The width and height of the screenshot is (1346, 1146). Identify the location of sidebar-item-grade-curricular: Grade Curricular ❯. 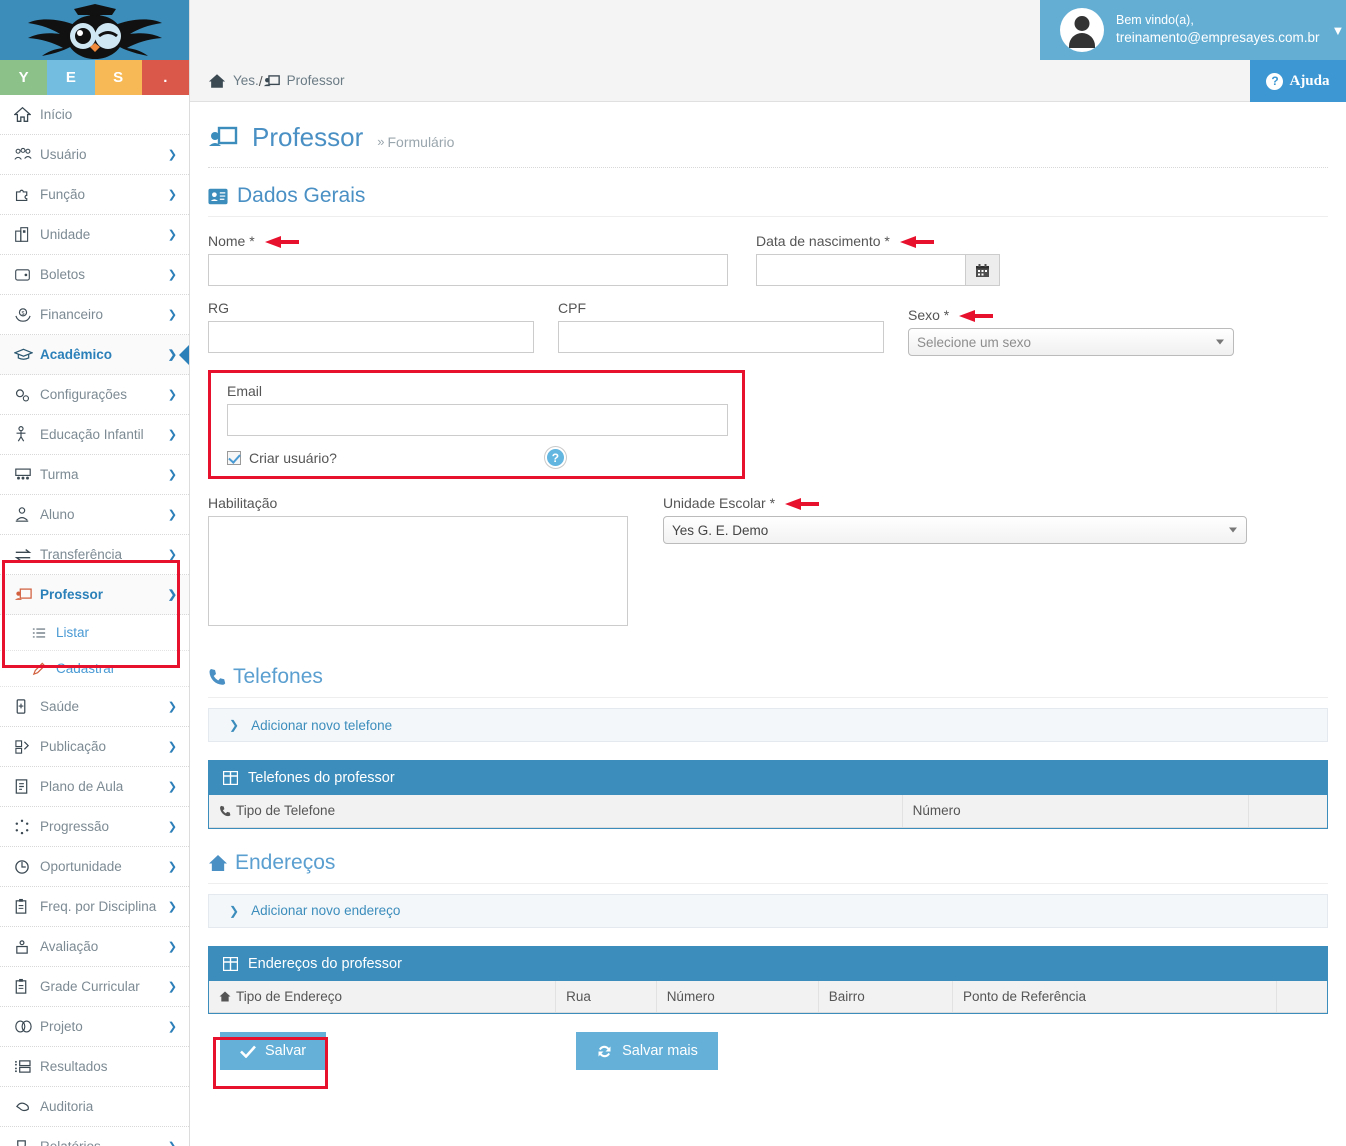
(94, 987).